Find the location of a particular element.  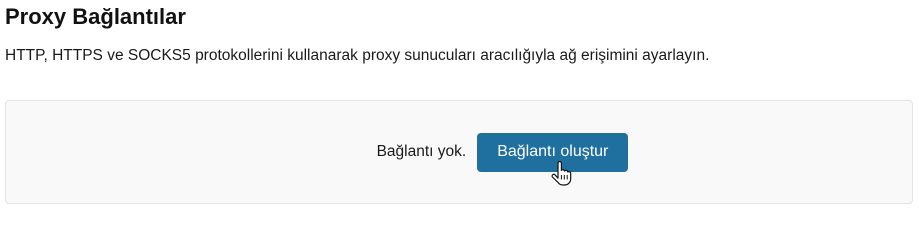

hand-pointer-icon is located at coordinates (561, 173).